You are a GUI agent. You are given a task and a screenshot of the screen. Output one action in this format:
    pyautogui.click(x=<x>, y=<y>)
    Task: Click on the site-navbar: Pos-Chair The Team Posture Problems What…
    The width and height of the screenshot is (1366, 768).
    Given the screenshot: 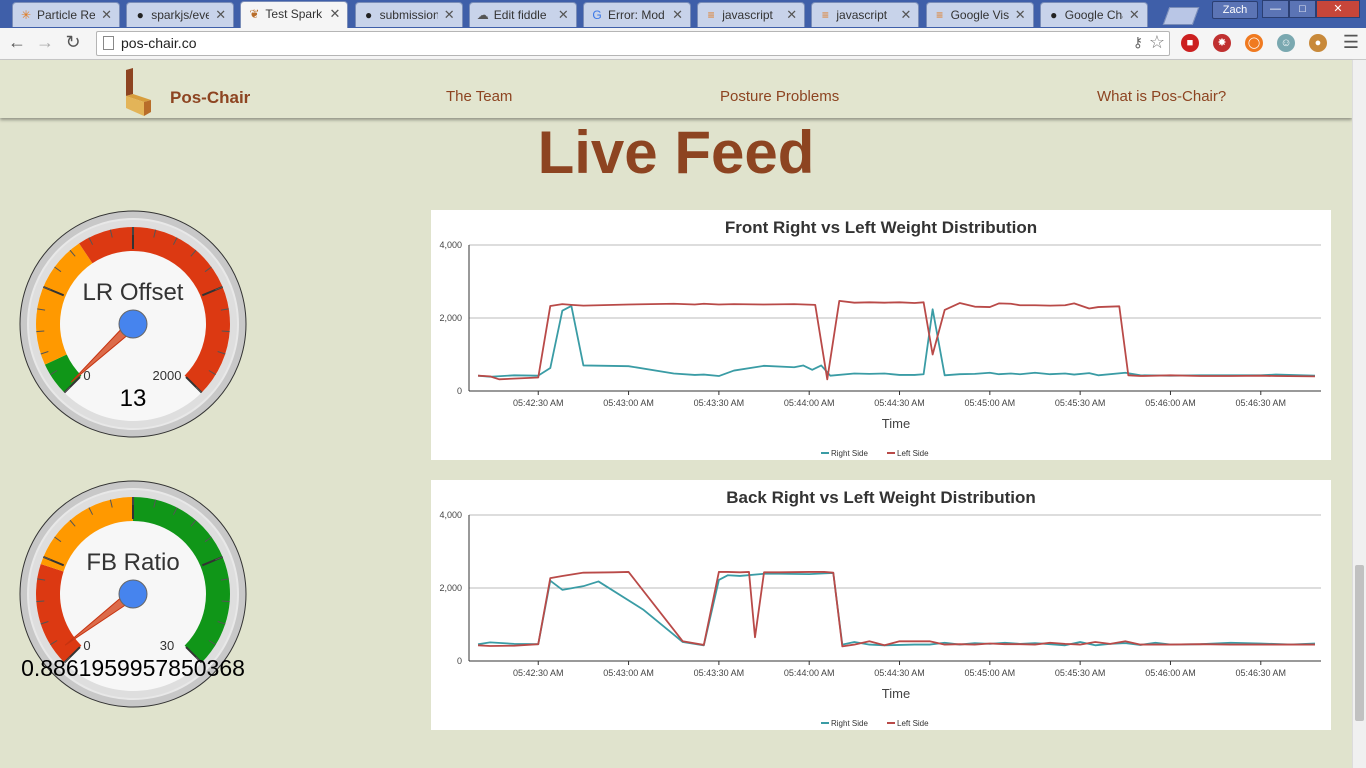 What is the action you would take?
    pyautogui.click(x=676, y=89)
    